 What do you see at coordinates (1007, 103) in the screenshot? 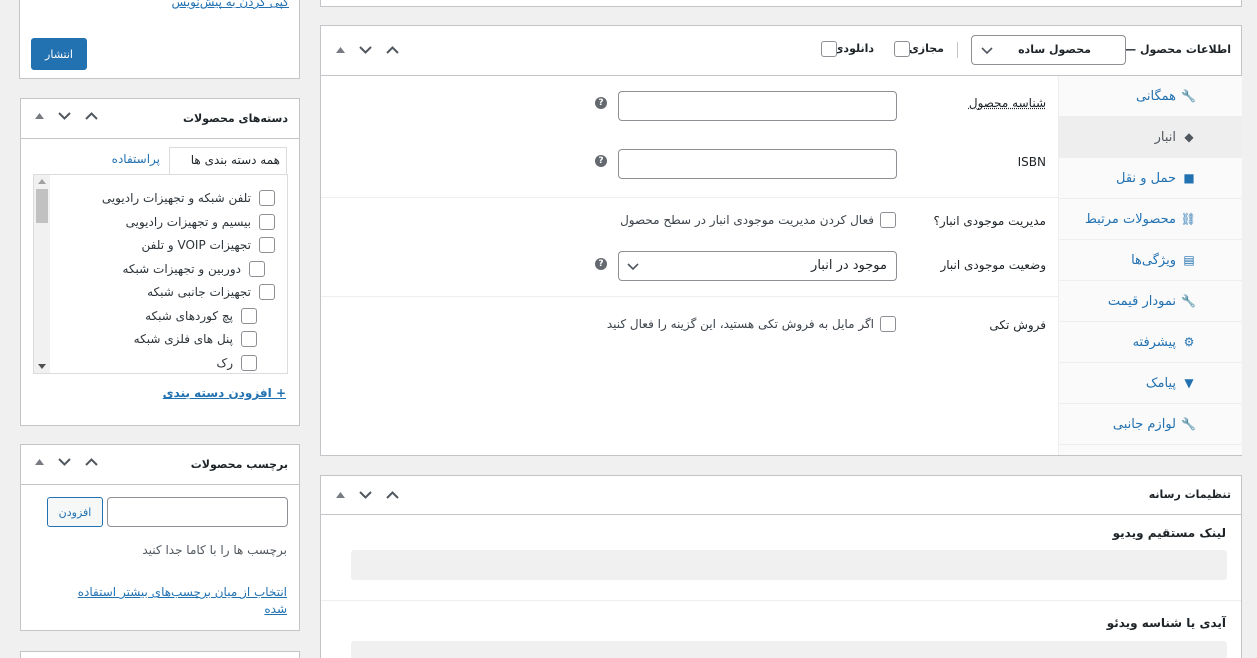
I see `sku-label: شناسه محصول` at bounding box center [1007, 103].